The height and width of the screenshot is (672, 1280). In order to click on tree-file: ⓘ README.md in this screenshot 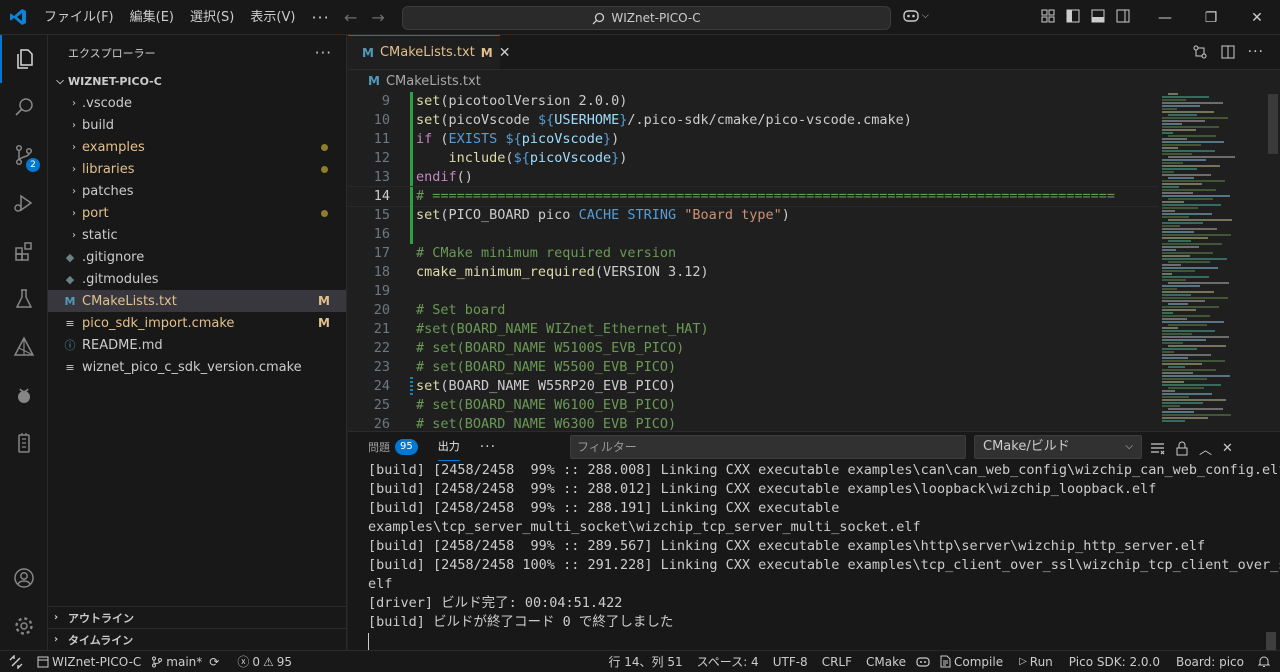, I will do `click(197, 345)`.